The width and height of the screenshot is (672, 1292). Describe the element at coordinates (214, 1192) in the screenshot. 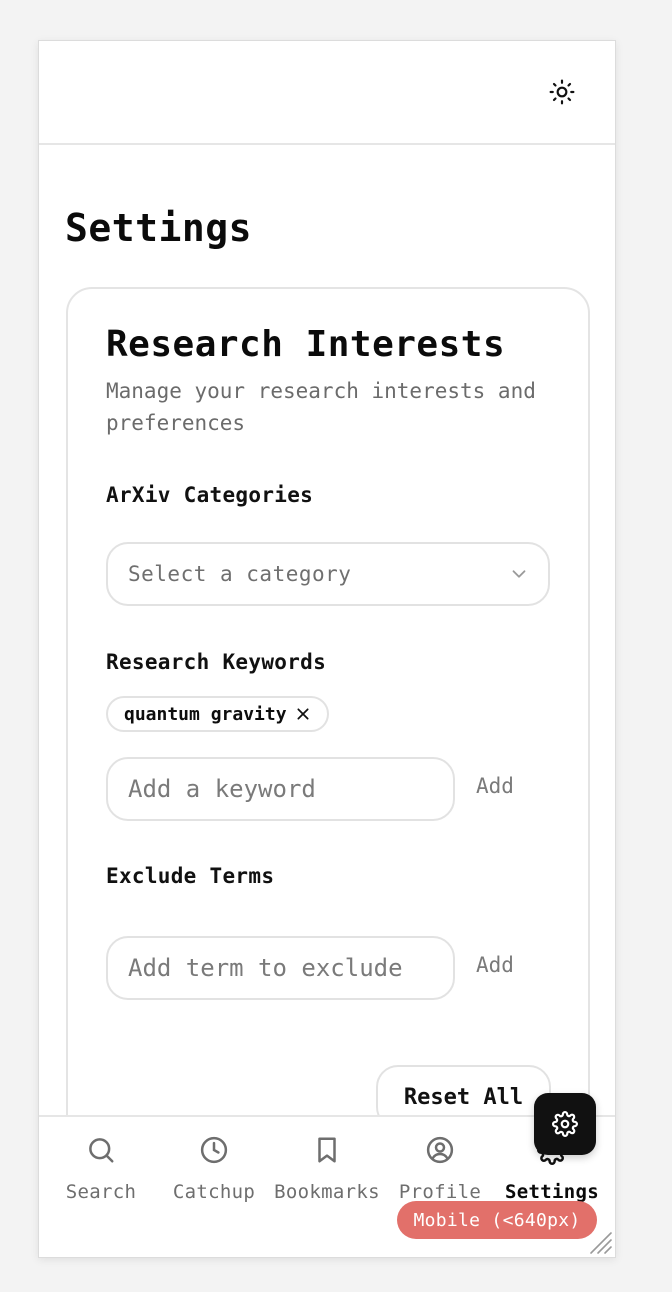

I see `nav-item-label: Catchup` at that location.